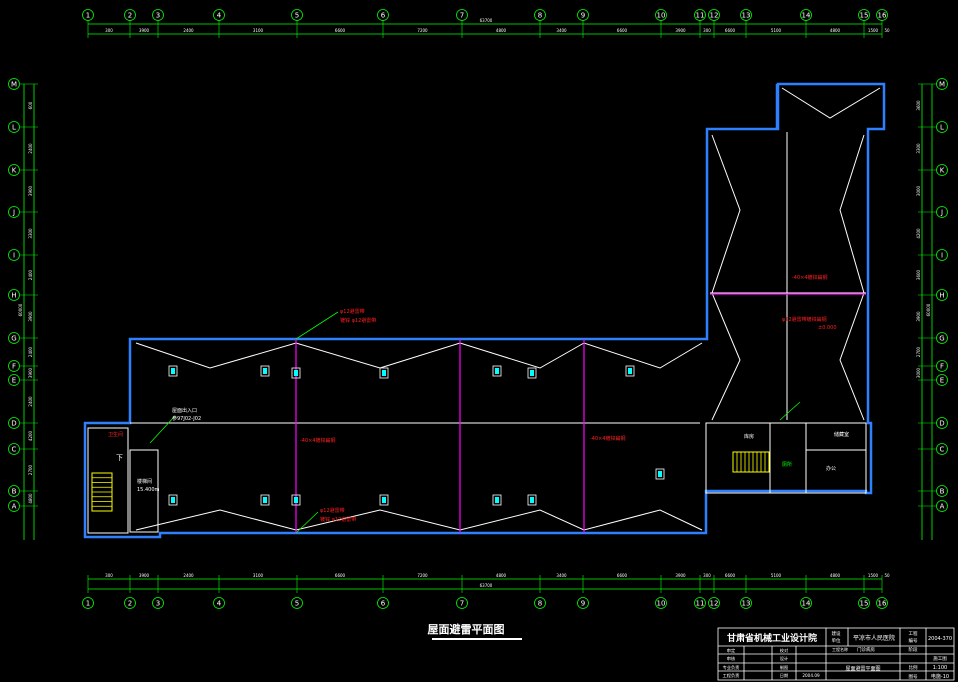 The height and width of the screenshot is (682, 958). Describe the element at coordinates (88, 16) in the screenshot. I see `top-axis-label: 1` at that location.